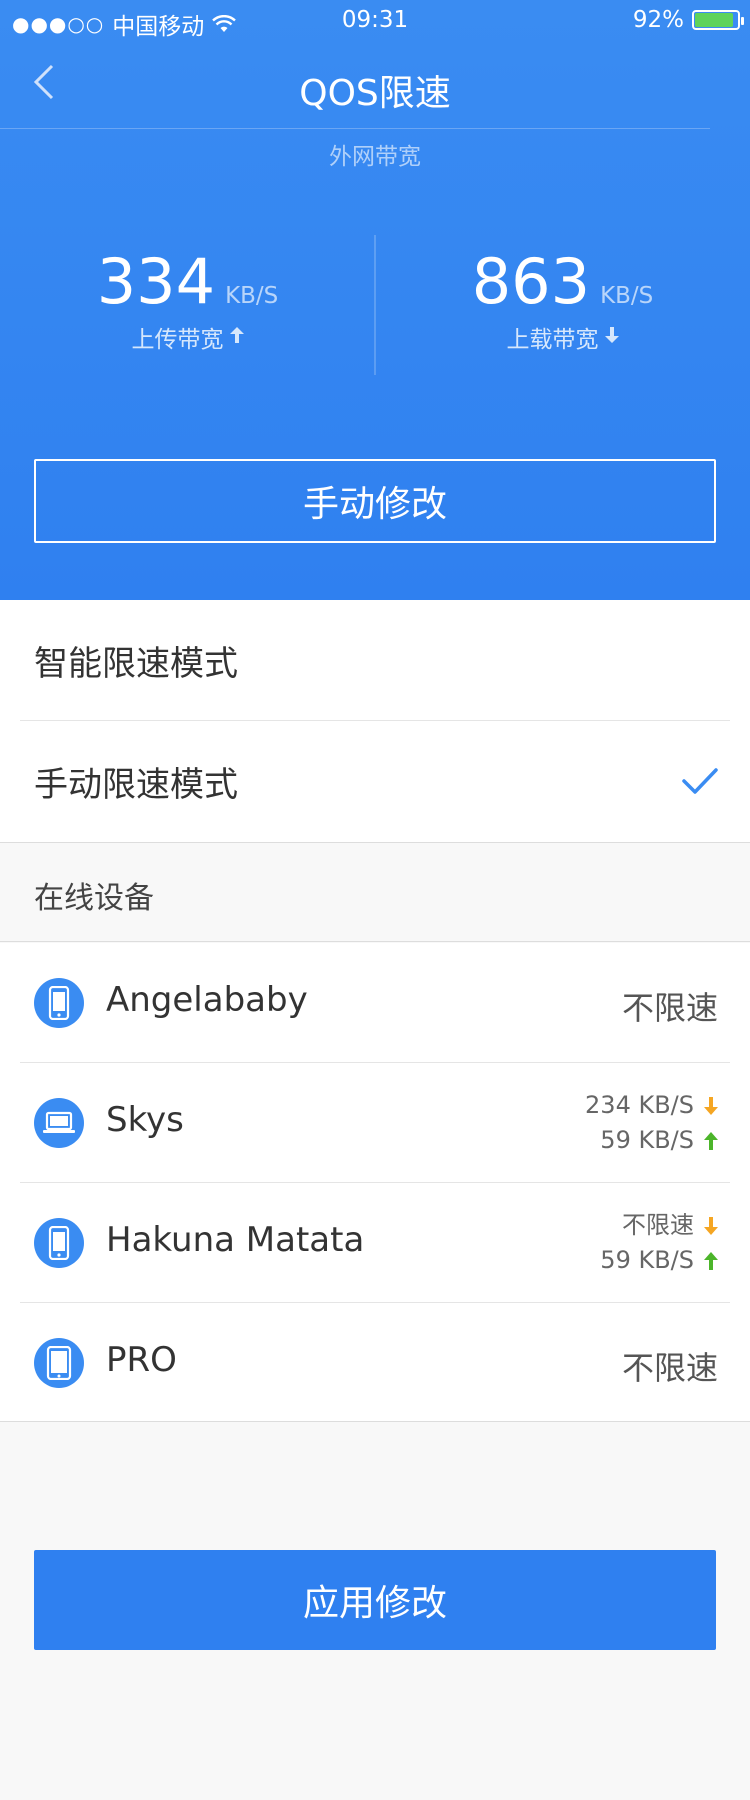  What do you see at coordinates (252, 296) in the screenshot?
I see `upload-unit: KB/S` at bounding box center [252, 296].